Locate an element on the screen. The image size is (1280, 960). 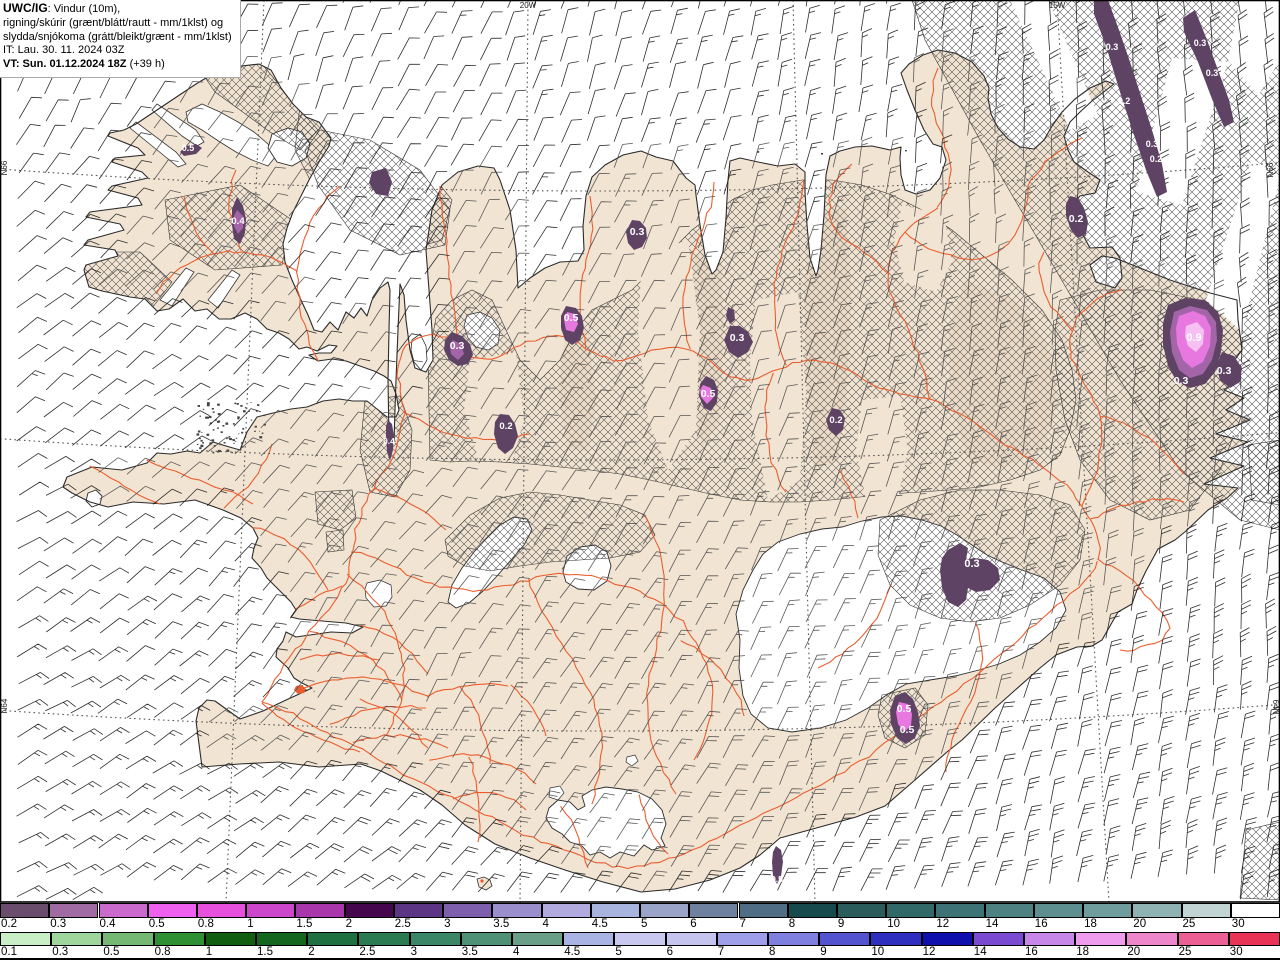
svg-text: 64N is located at coordinates (1275, 707).